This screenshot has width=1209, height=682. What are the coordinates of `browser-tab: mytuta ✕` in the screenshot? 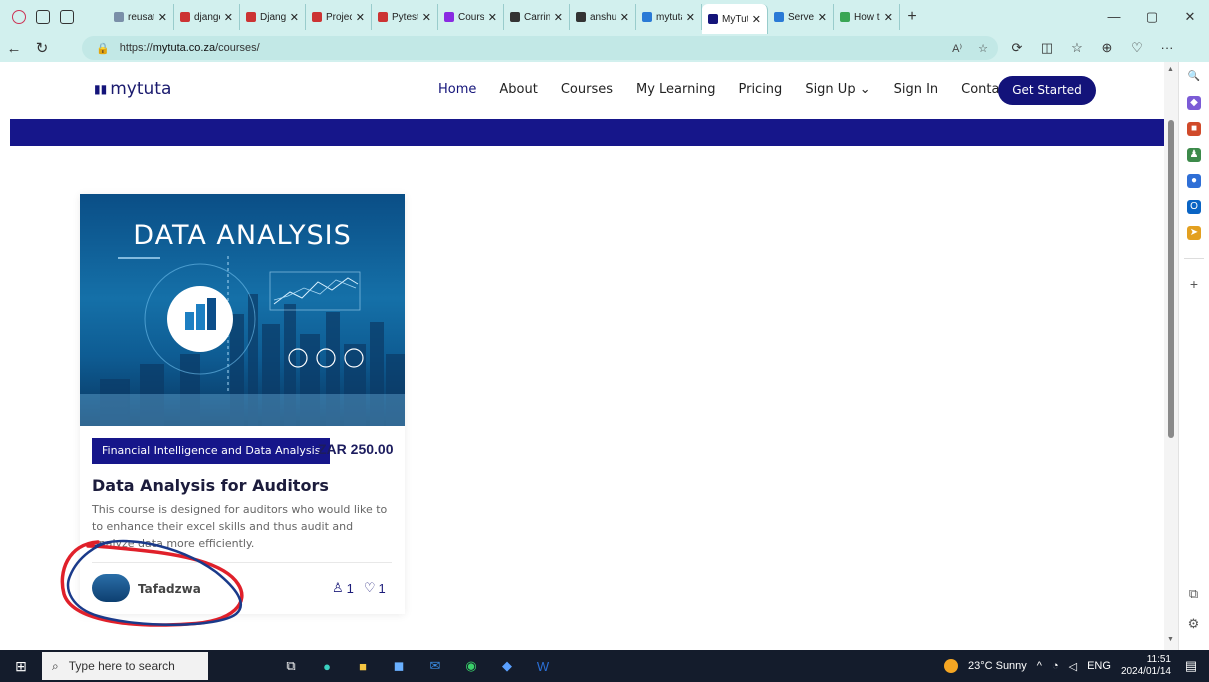 It's located at (669, 17).